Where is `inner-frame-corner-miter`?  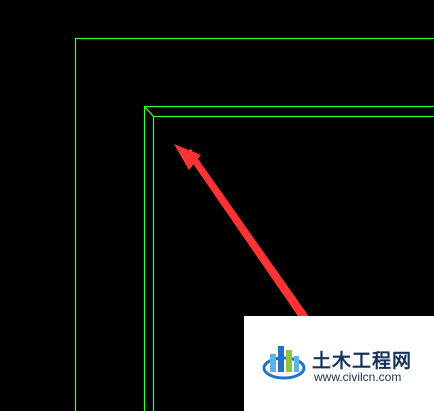 inner-frame-corner-miter is located at coordinates (149, 111).